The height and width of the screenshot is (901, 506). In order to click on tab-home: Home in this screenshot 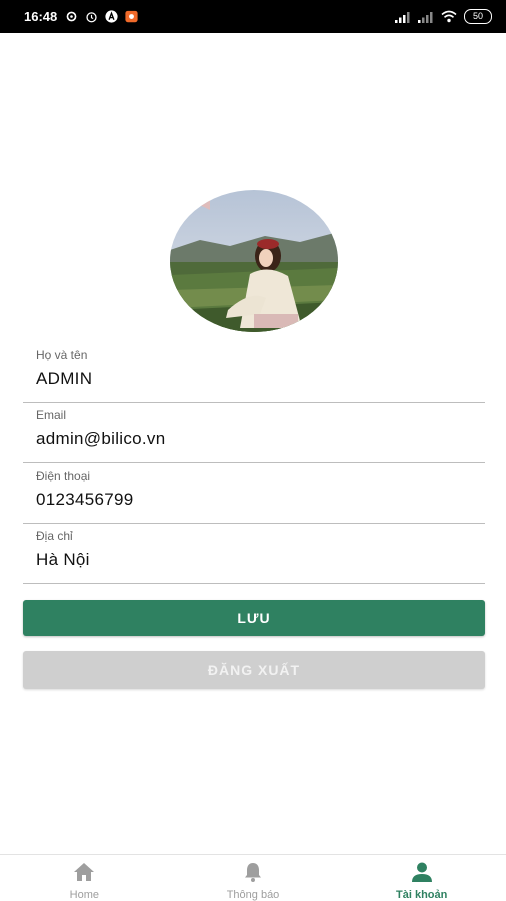, I will do `click(84, 878)`.